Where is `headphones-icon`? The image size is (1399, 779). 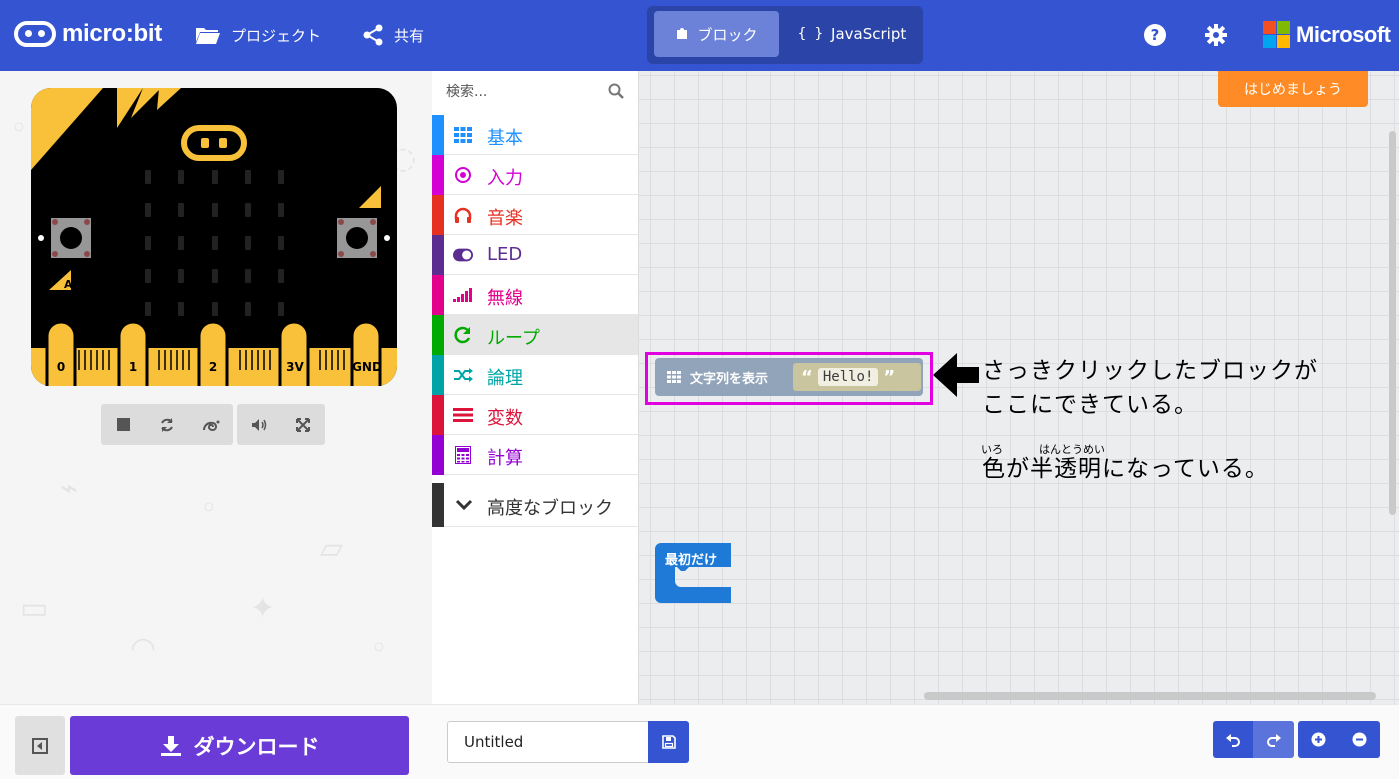
headphones-icon is located at coordinates (463, 215).